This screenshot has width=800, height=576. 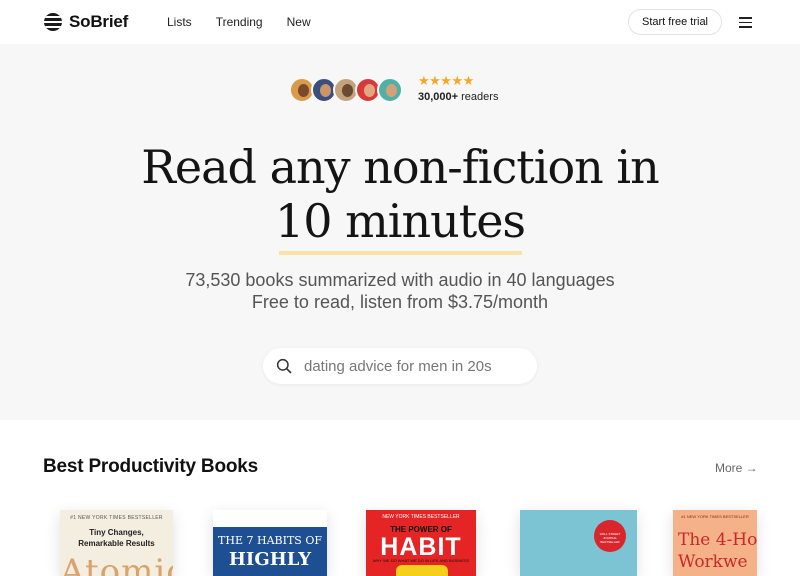 What do you see at coordinates (746, 22) in the screenshot?
I see `hamburger-menu-icon` at bounding box center [746, 22].